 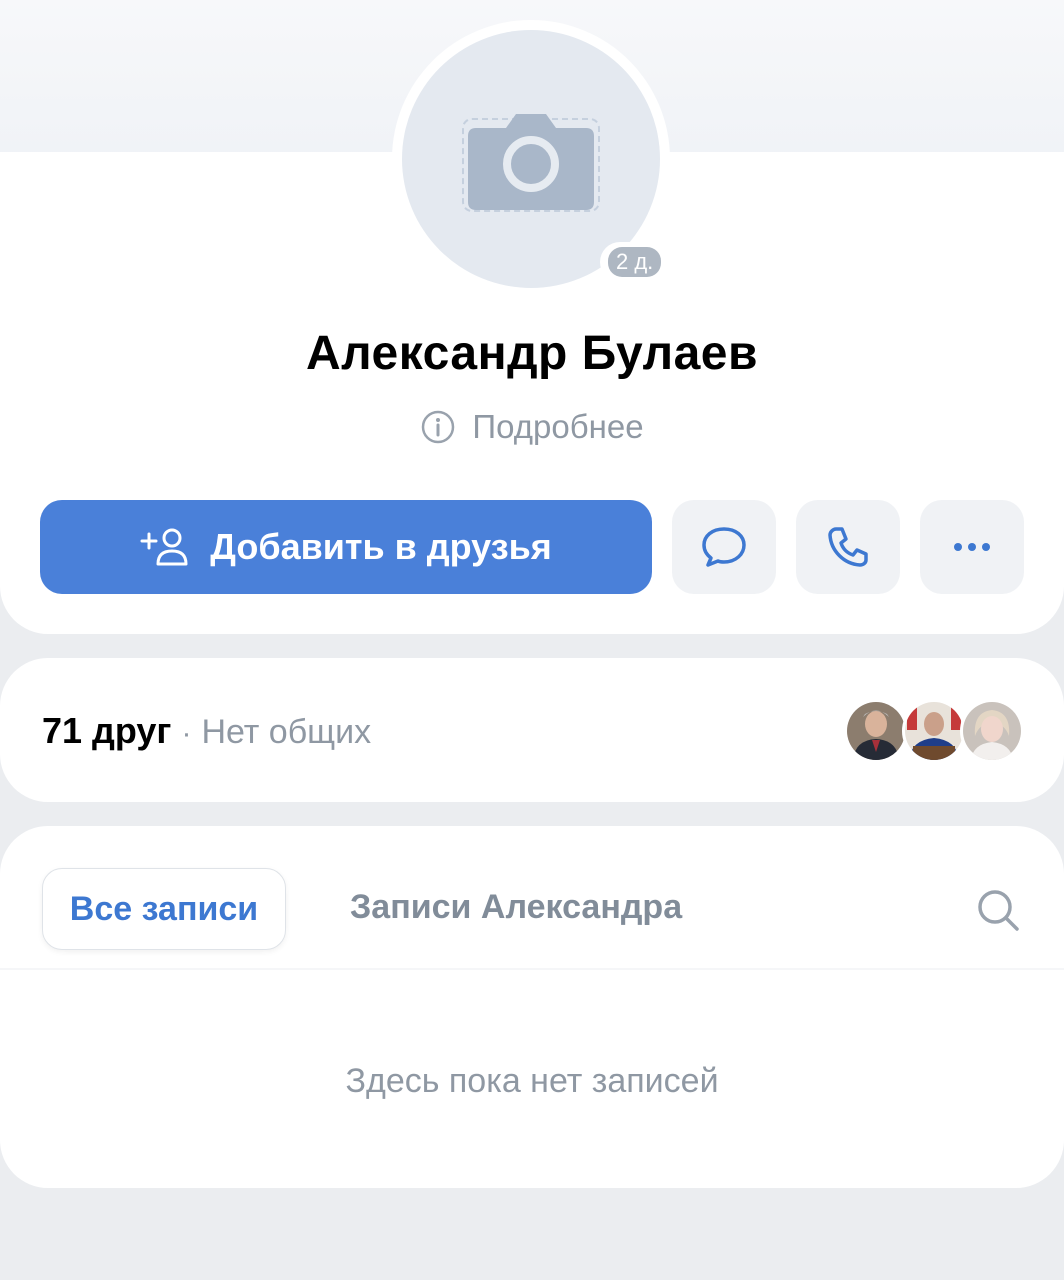 What do you see at coordinates (164, 547) in the screenshot?
I see `add-user-icon` at bounding box center [164, 547].